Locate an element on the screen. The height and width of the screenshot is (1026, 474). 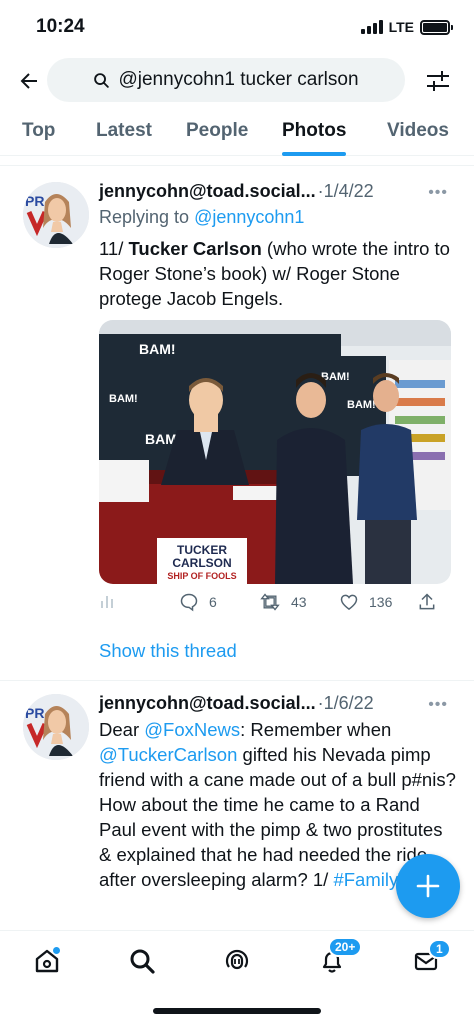
retweet-icon is located at coordinates (270, 602).